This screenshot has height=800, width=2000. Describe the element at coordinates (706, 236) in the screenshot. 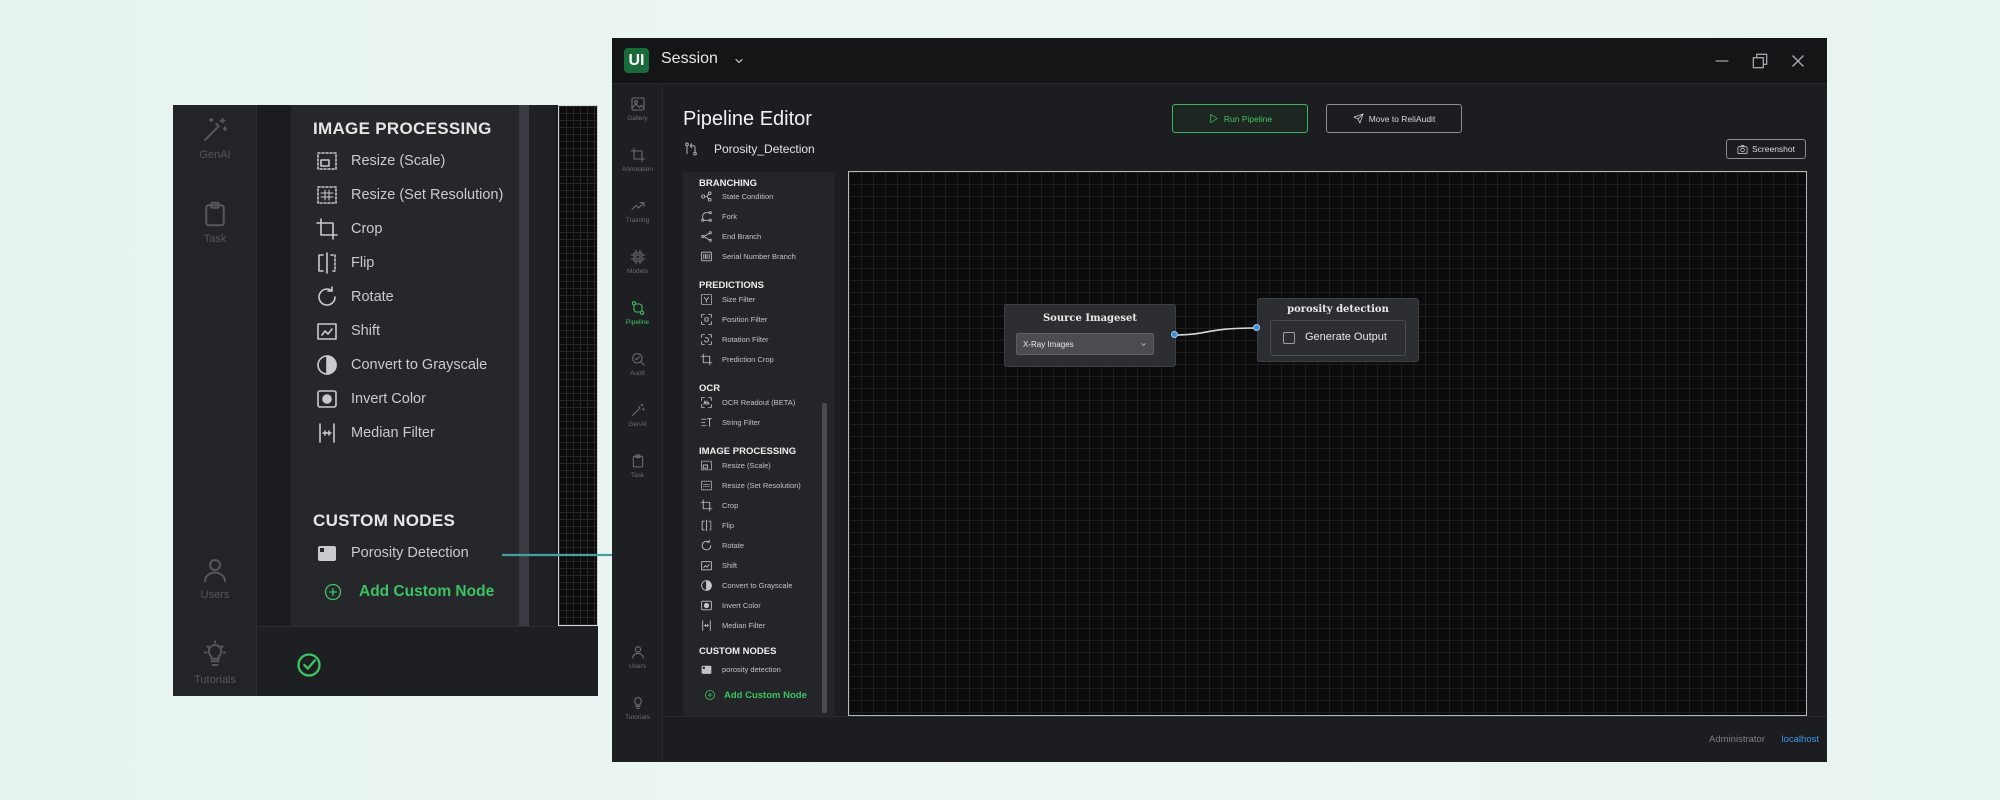

I see `end-branch-icon` at that location.